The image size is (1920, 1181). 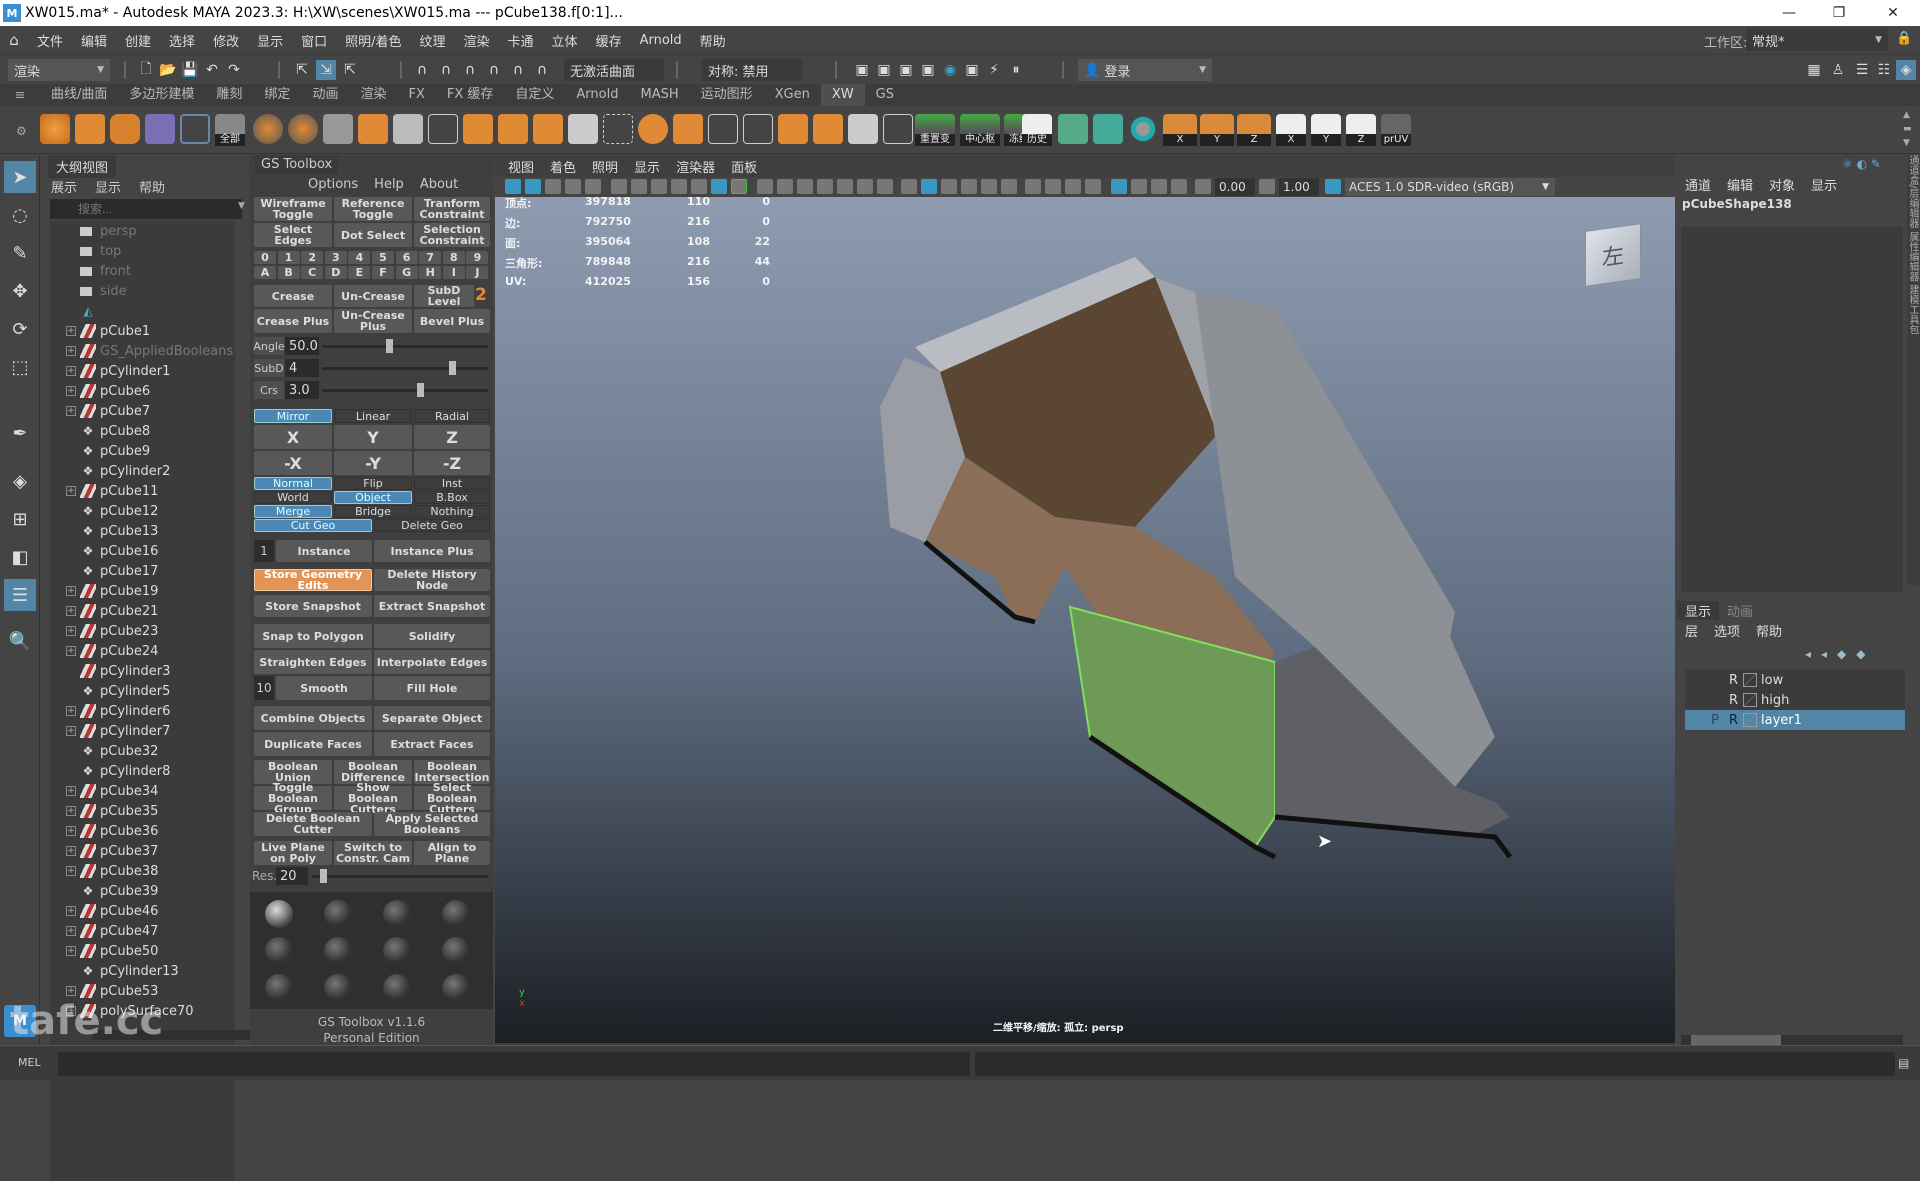 What do you see at coordinates (142, 931) in the screenshot?
I see `outliner-item: + pCube47` at bounding box center [142, 931].